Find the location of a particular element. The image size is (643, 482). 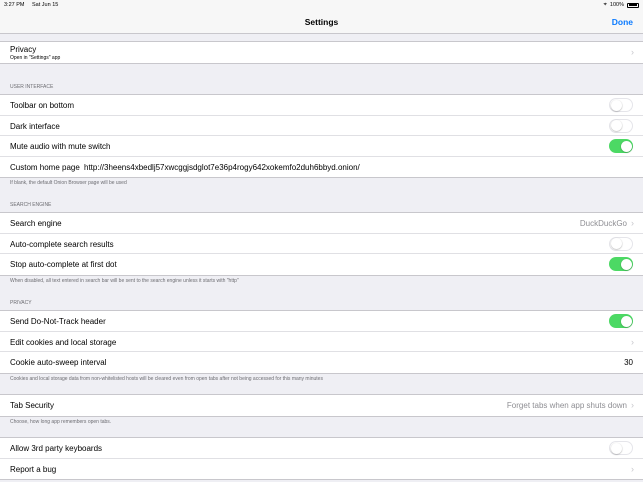

report-bug-label: Report a bug is located at coordinates (33, 469).